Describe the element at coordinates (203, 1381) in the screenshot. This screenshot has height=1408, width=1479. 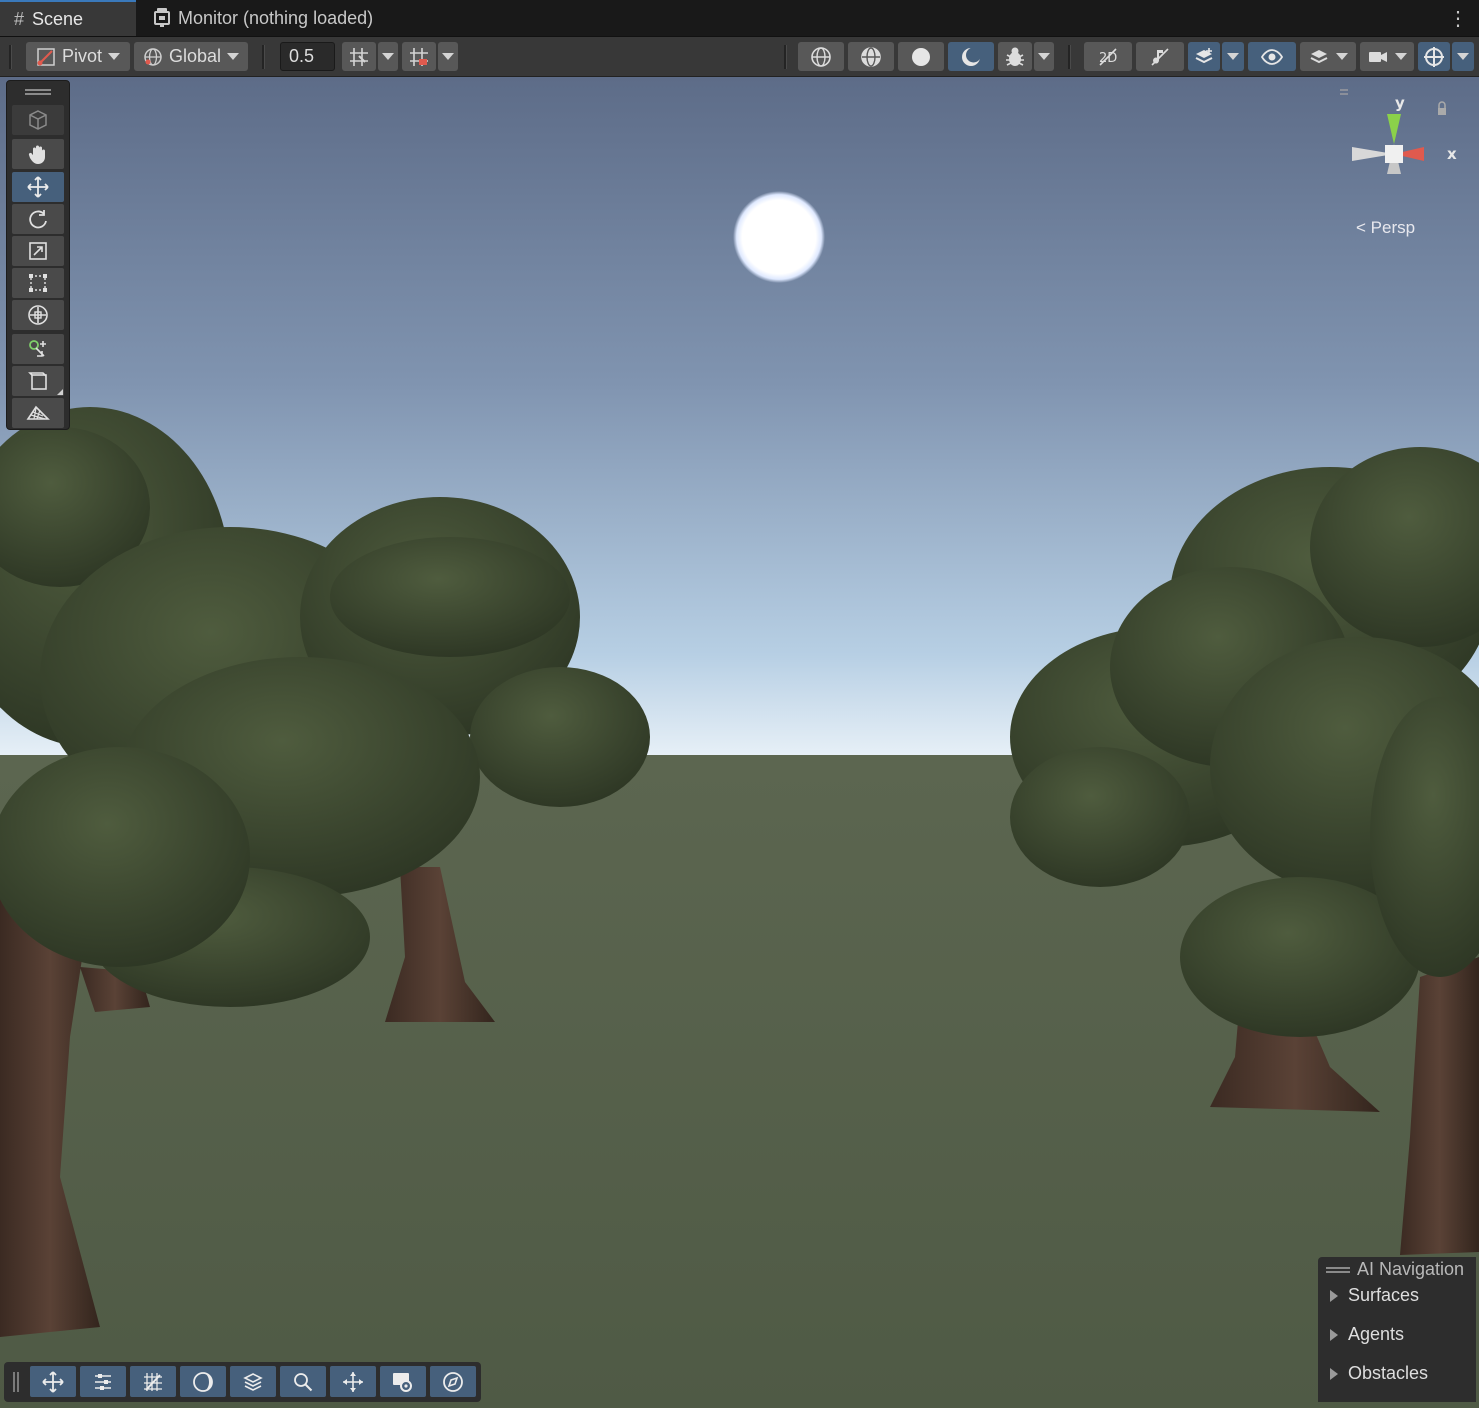
I see `overlay-lighting-button` at that location.